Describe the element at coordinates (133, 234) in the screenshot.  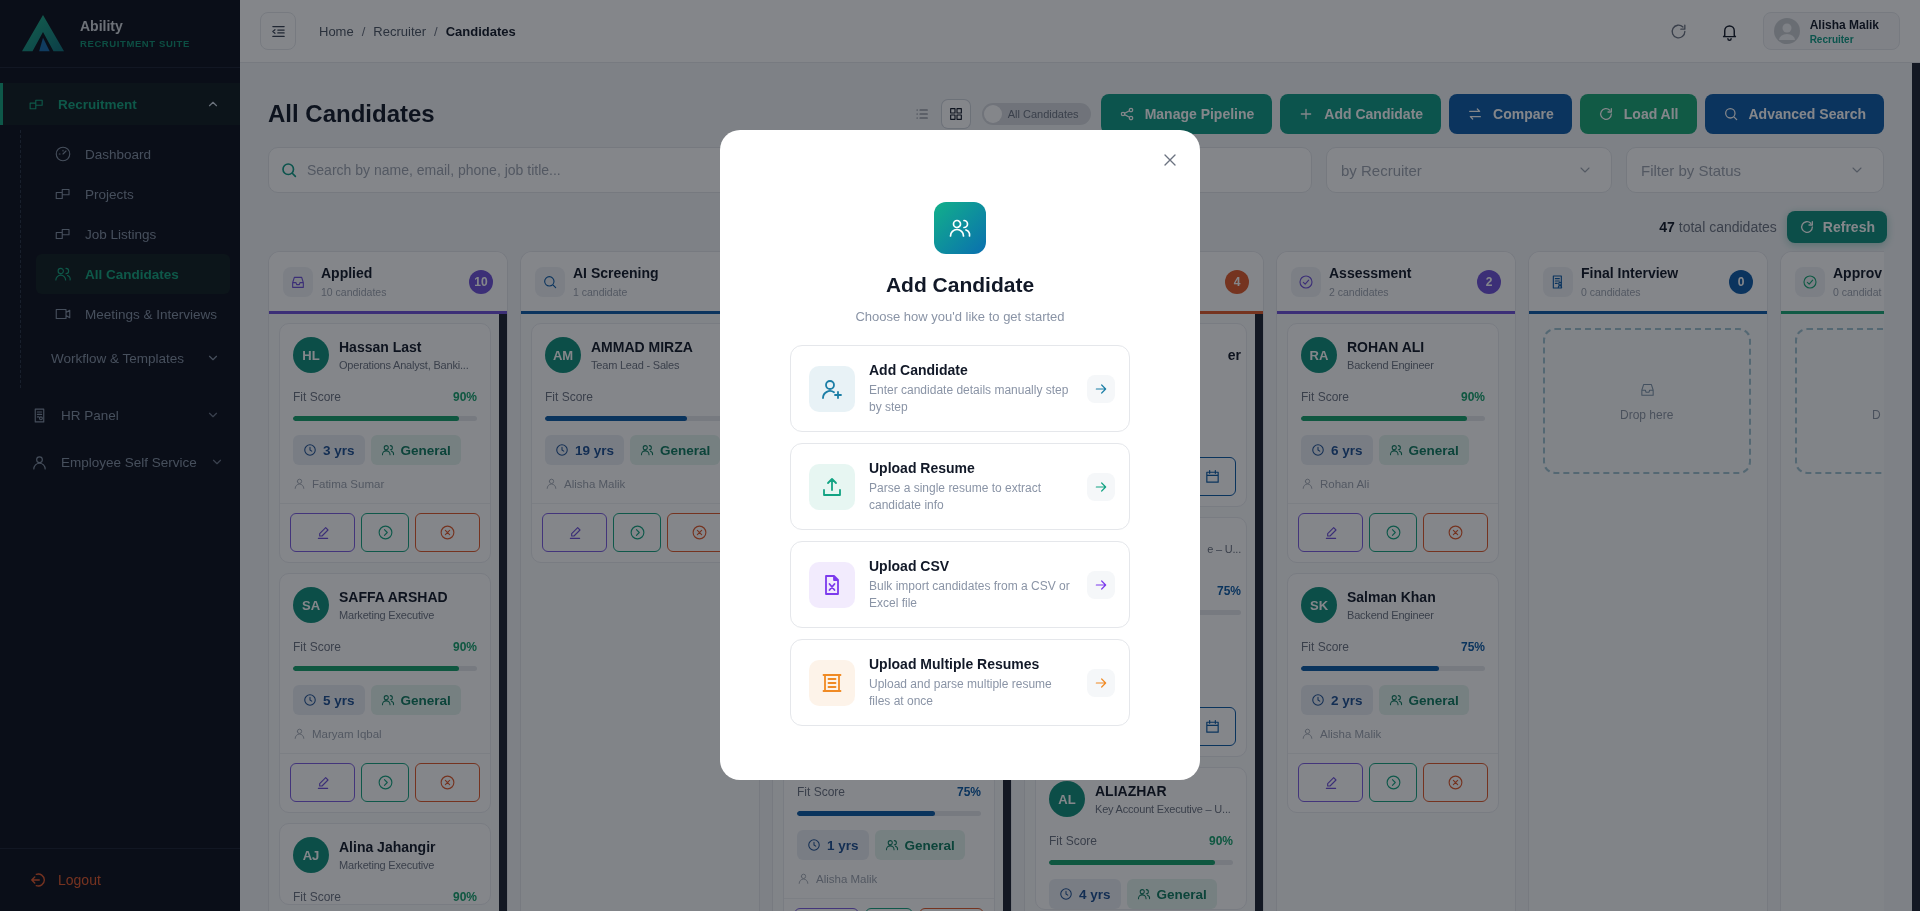
I see `nav-subitem: Job Listings` at that location.